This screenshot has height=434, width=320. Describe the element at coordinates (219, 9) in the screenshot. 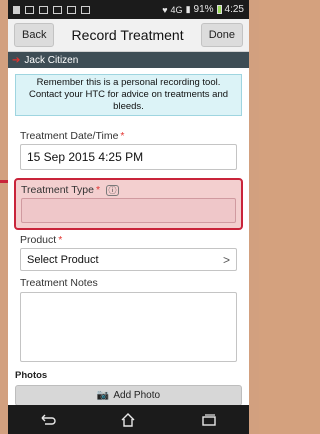

I see `battery-icon` at that location.